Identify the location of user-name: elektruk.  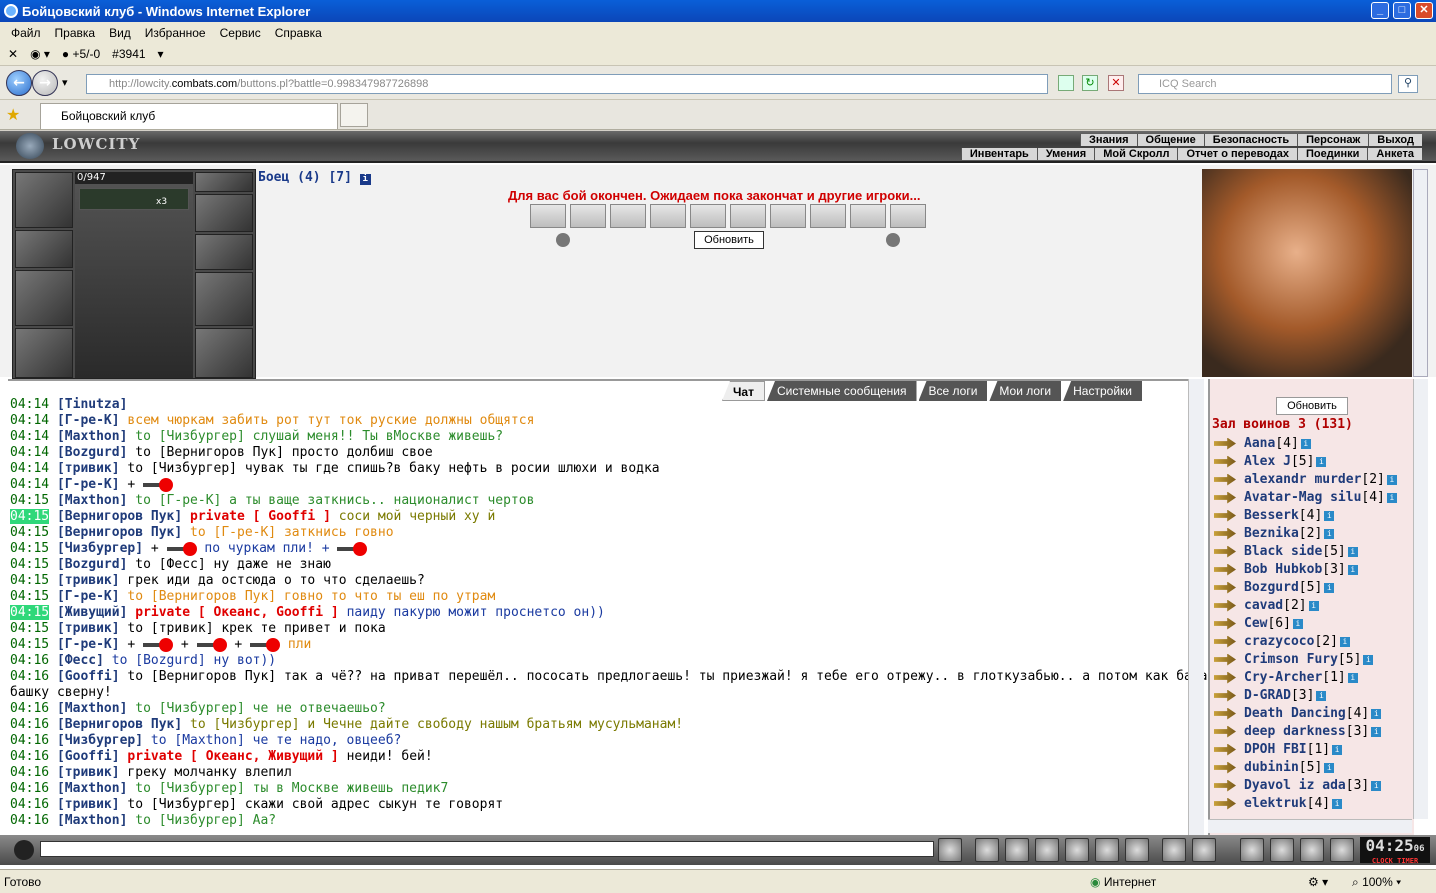
(1275, 803).